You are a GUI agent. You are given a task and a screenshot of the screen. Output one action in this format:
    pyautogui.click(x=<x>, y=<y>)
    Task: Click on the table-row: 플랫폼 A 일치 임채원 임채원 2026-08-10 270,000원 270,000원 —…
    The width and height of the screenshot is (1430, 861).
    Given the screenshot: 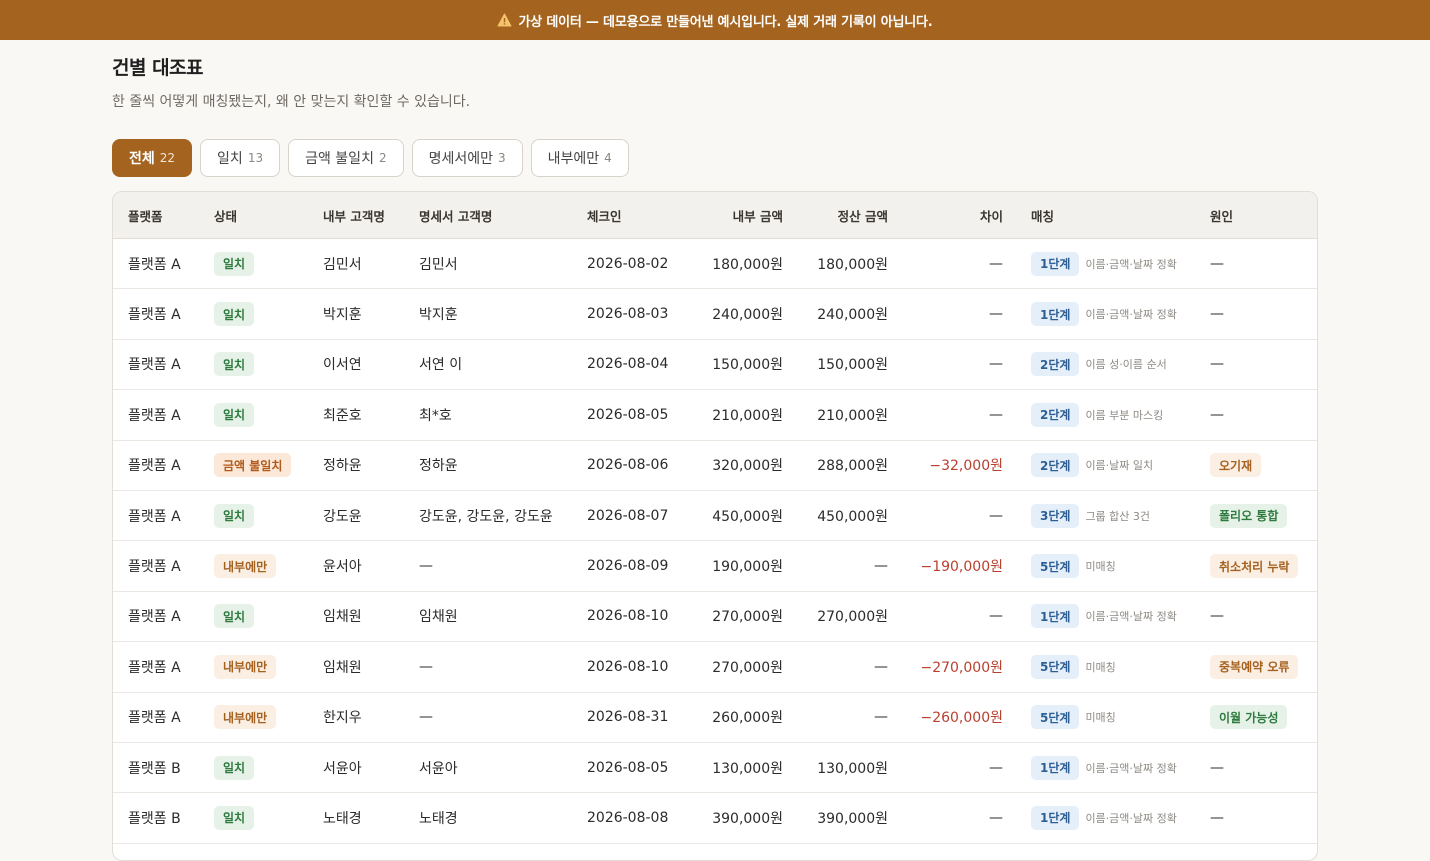 What is the action you would take?
    pyautogui.click(x=715, y=617)
    